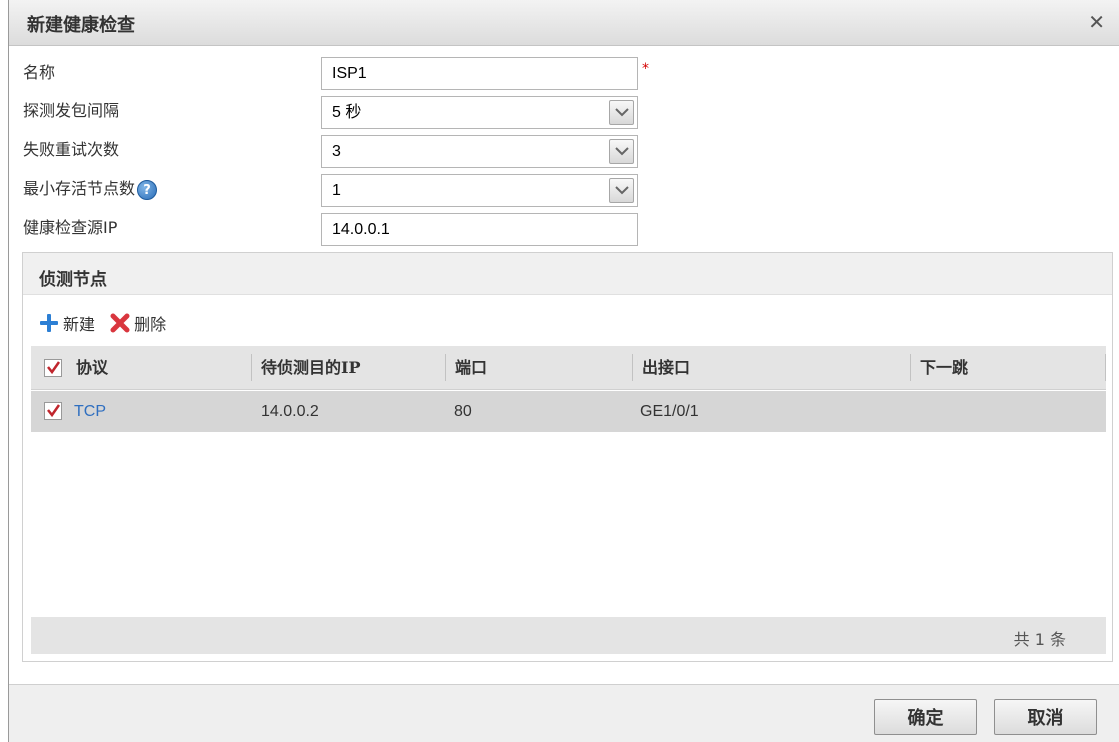 Image resolution: width=1119 pixels, height=742 pixels. What do you see at coordinates (463, 411) in the screenshot?
I see `row-port: 80` at bounding box center [463, 411].